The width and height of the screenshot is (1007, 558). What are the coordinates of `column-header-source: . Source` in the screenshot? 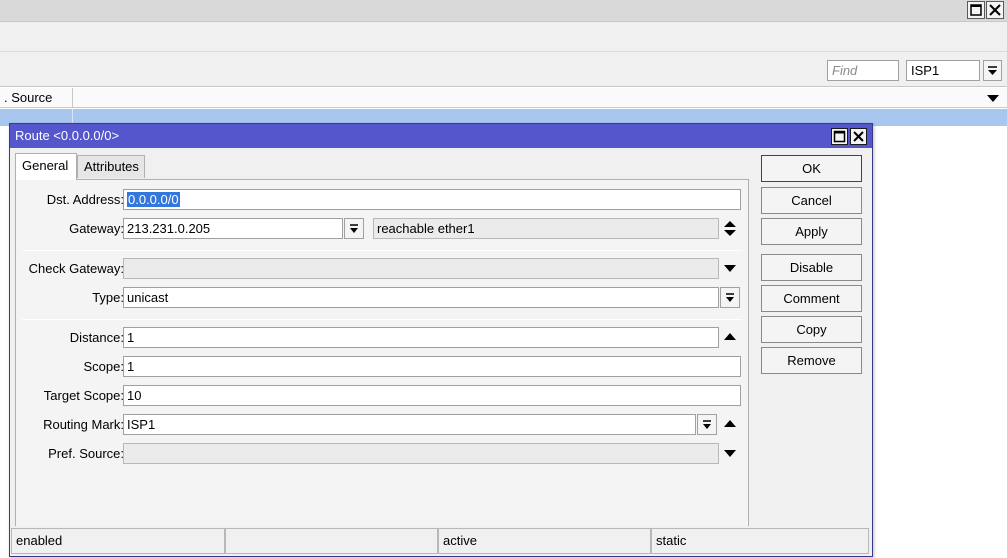 It's located at (36, 98).